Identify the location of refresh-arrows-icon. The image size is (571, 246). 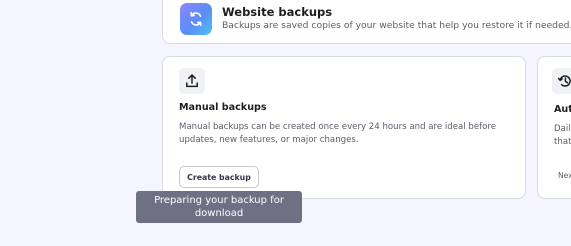
(196, 19).